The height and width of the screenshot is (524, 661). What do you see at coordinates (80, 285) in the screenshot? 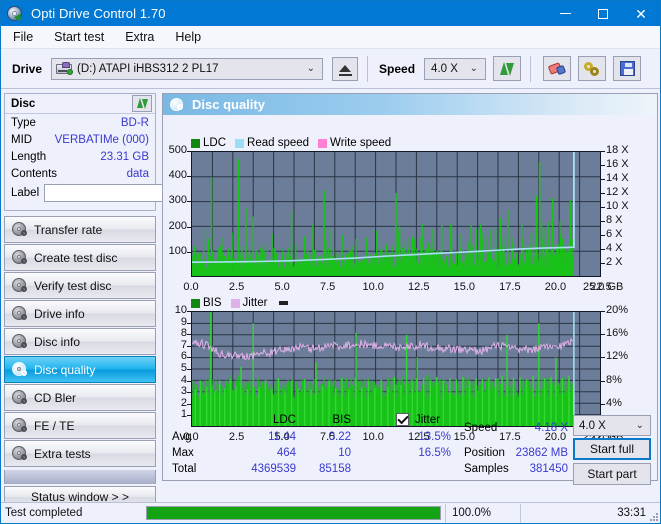
I see `sidebar-item-verify-test-disc: Verify test disc` at bounding box center [80, 285].